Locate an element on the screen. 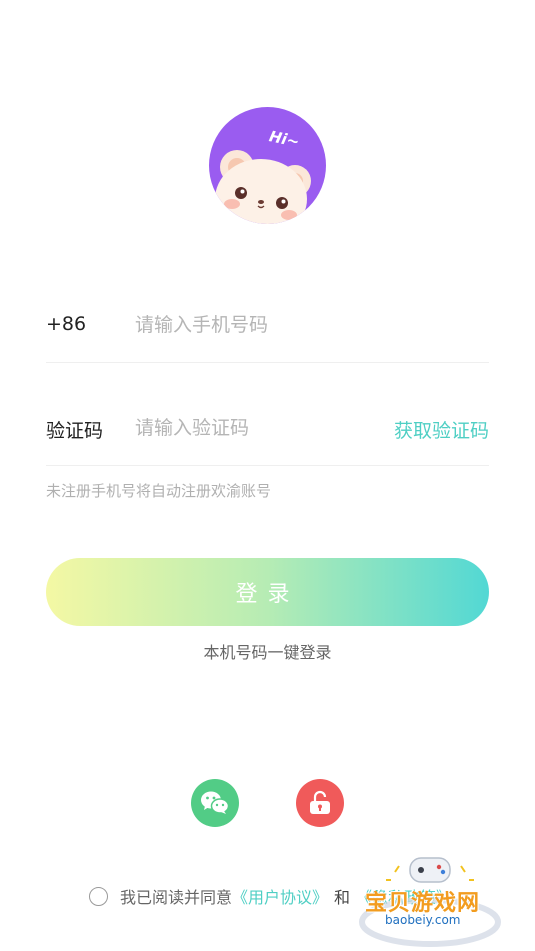  code-label: 验证码 is located at coordinates (75, 431).